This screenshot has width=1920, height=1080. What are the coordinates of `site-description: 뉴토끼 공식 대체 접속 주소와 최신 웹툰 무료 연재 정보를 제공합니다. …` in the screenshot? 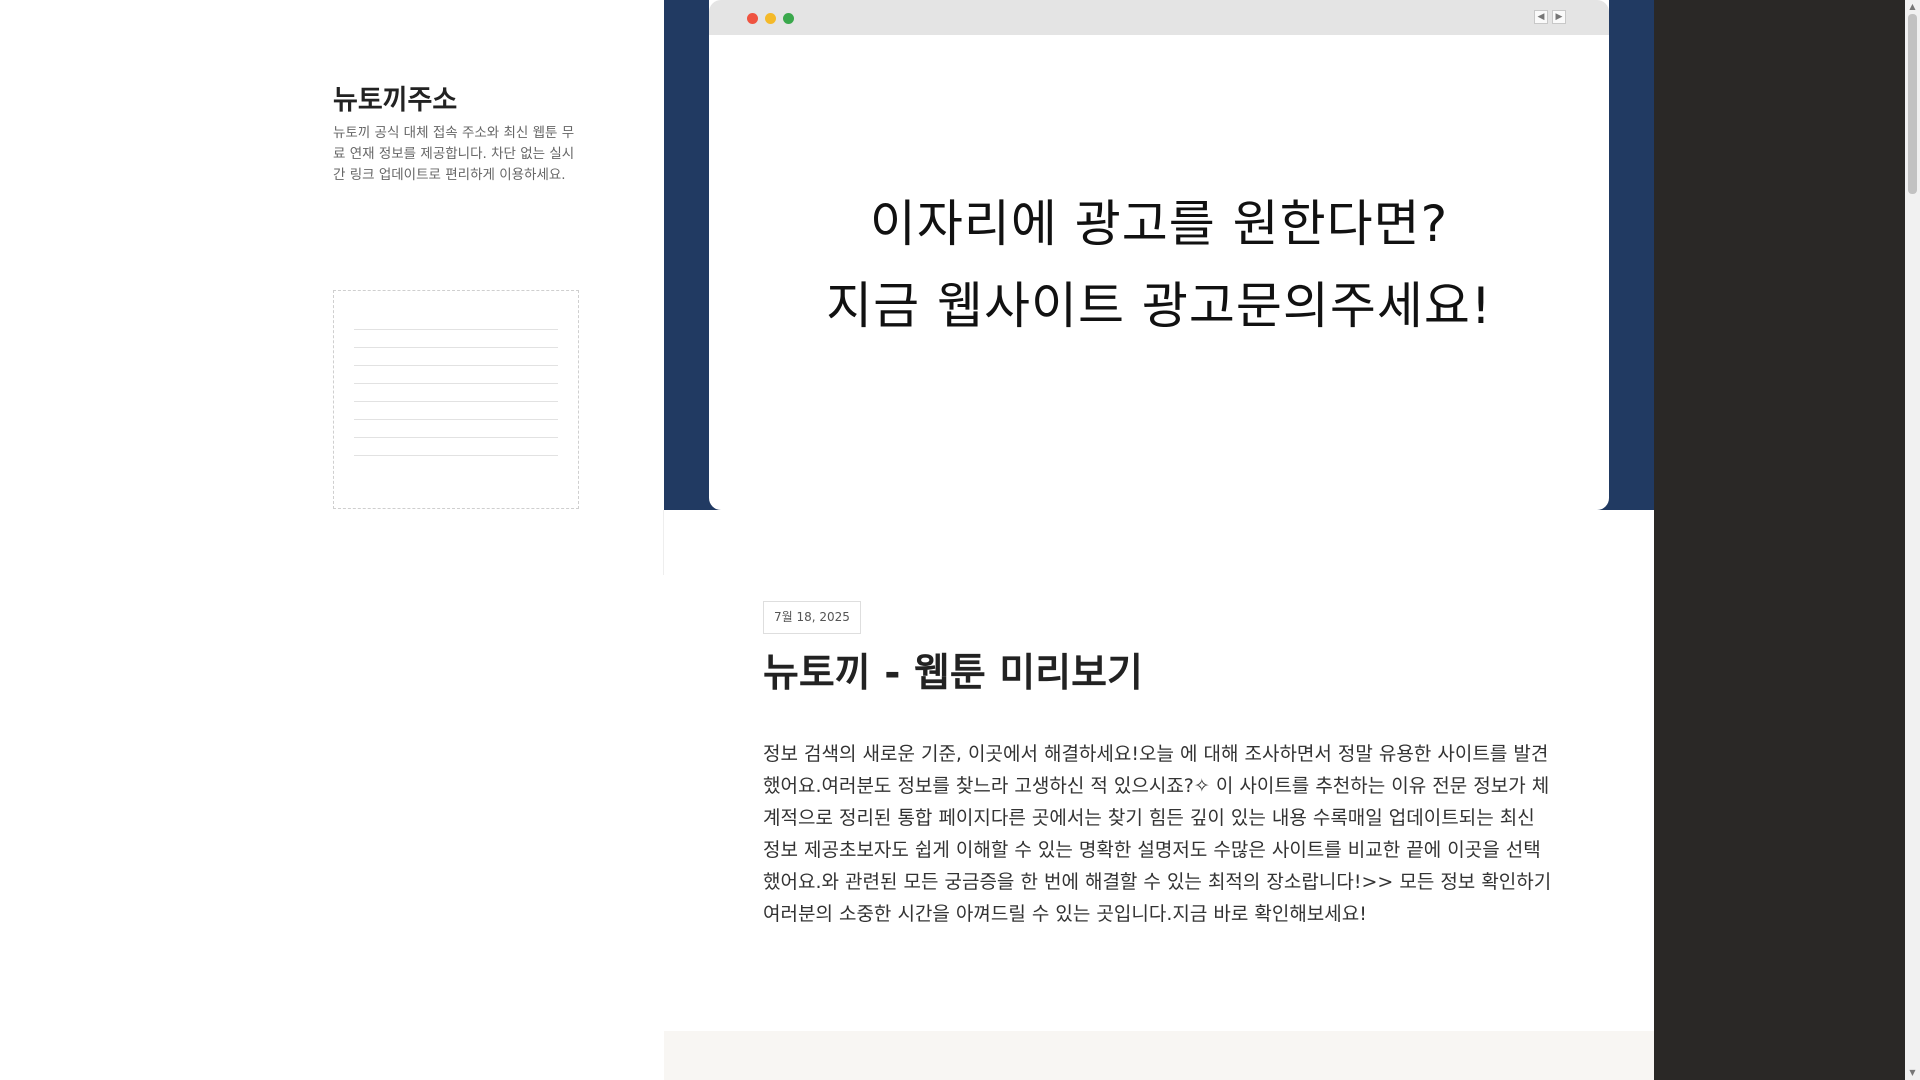 It's located at (454, 154).